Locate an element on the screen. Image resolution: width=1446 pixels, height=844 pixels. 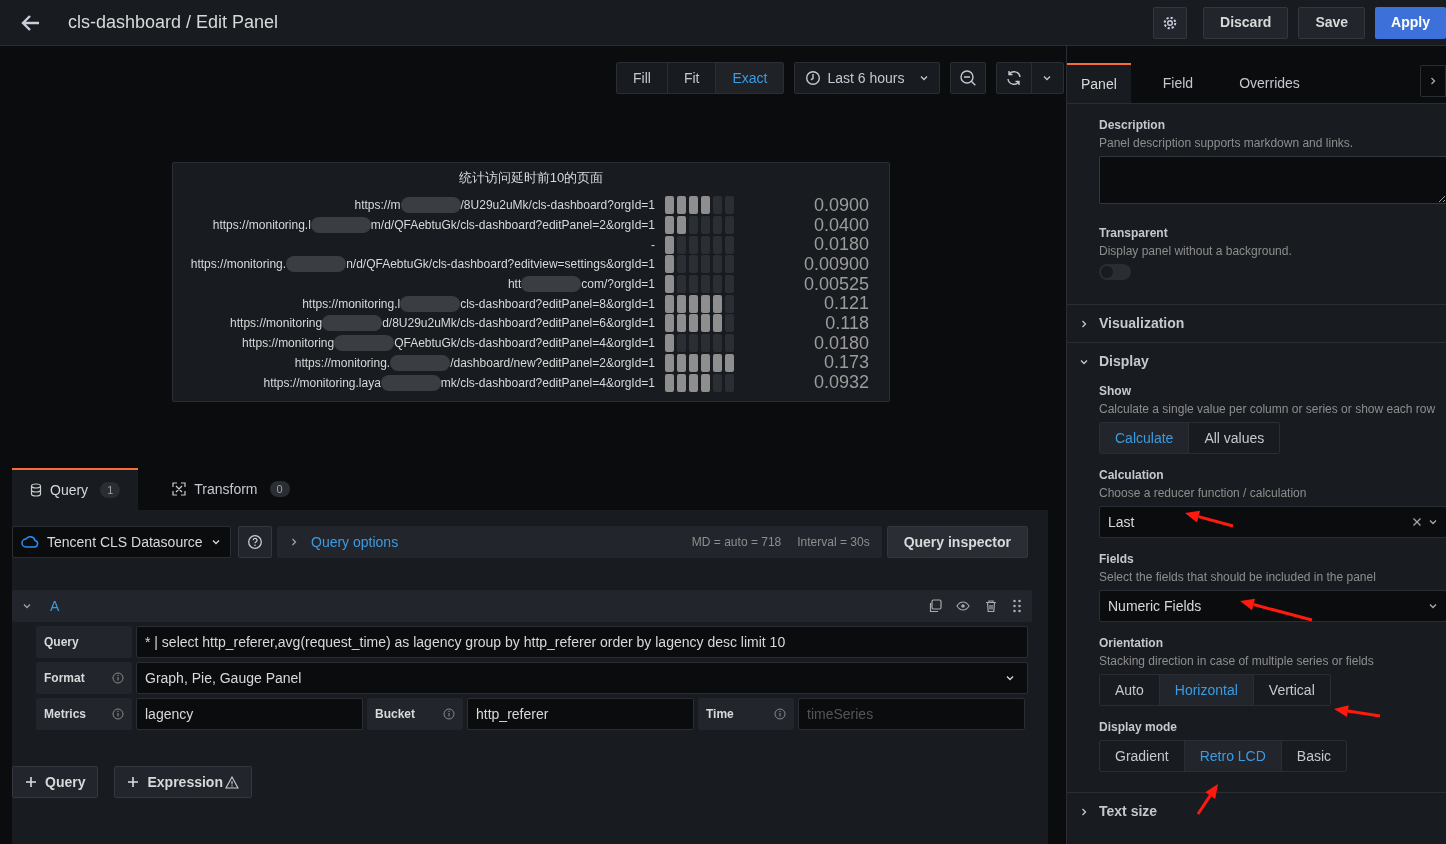
radio-option: Basic is located at coordinates (1313, 756).